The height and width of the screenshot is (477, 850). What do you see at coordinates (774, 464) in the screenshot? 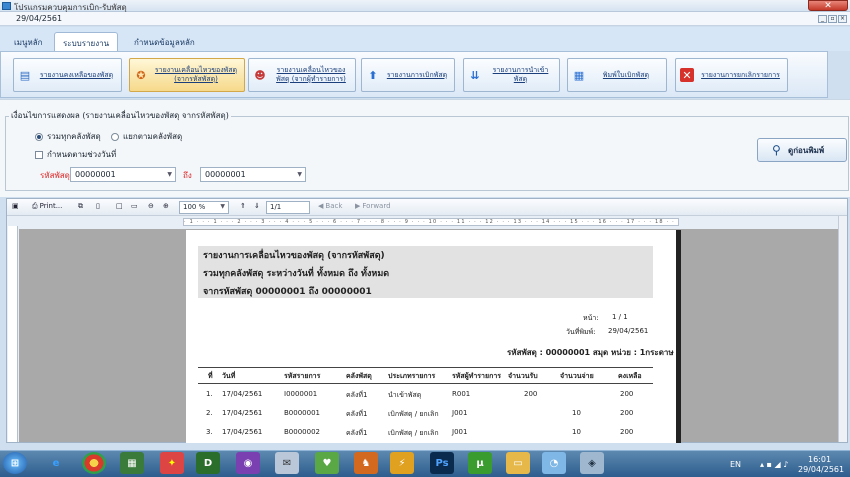
I see `tray-icons: ▴ ▪ ◢ ♪` at bounding box center [774, 464].